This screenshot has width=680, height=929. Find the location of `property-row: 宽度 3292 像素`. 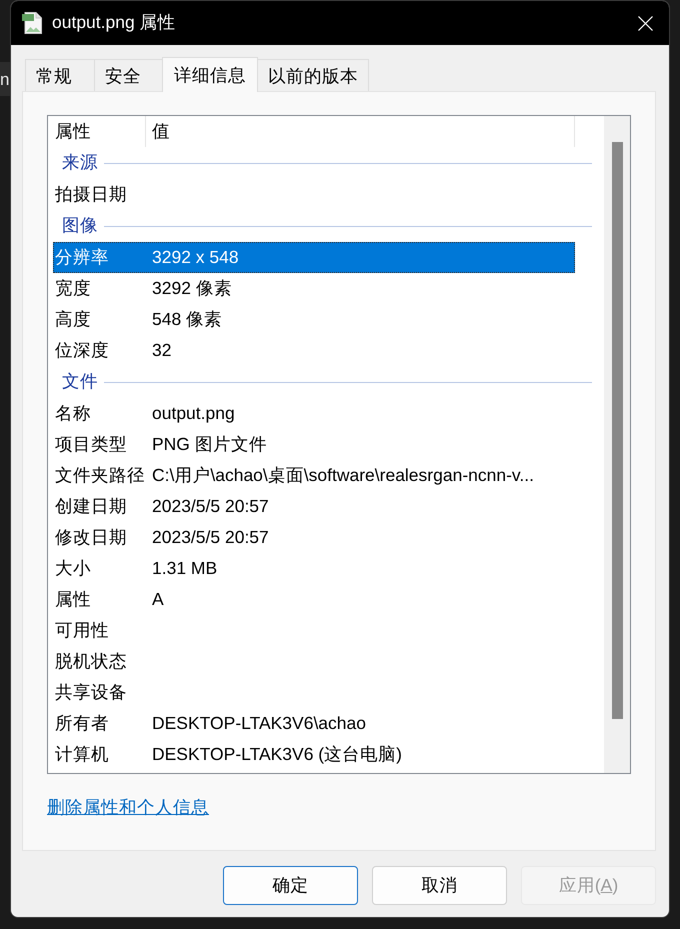

property-row: 宽度 3292 像素 is located at coordinates (314, 288).